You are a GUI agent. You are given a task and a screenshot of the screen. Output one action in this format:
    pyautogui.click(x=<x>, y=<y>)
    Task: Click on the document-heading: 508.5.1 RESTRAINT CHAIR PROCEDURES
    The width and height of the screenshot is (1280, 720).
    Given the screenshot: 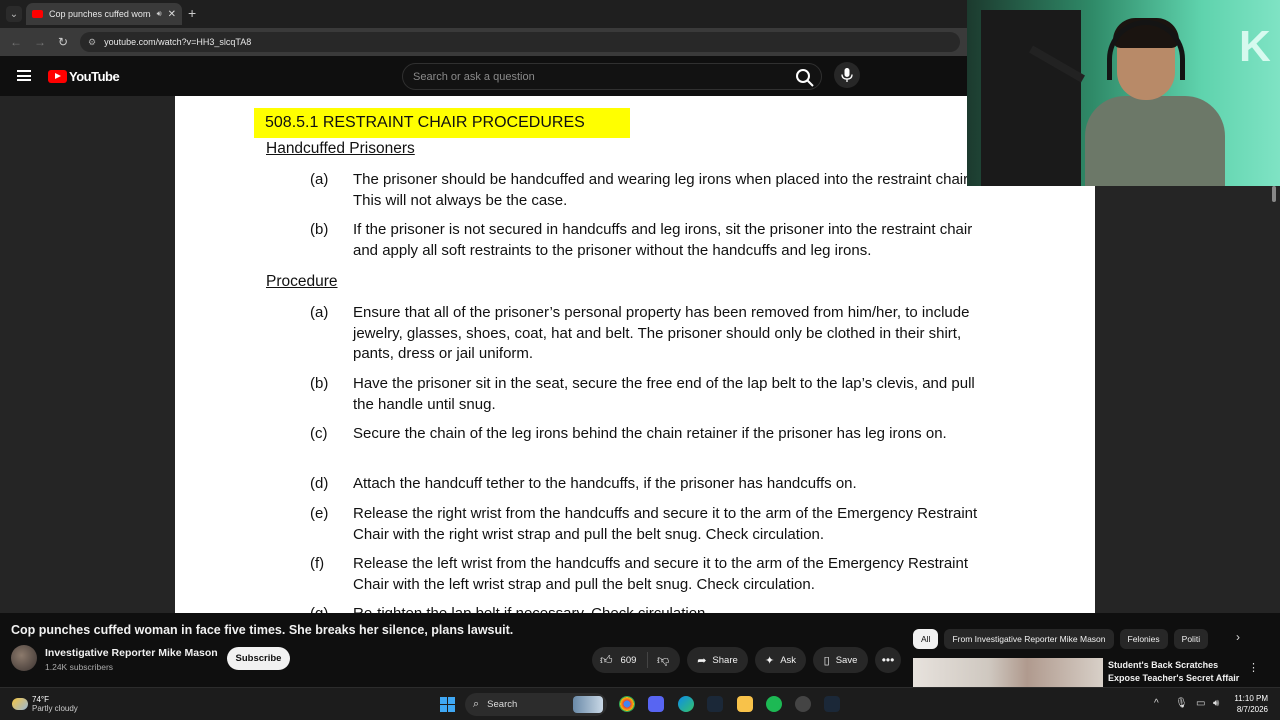 What is the action you would take?
    pyautogui.click(x=442, y=123)
    